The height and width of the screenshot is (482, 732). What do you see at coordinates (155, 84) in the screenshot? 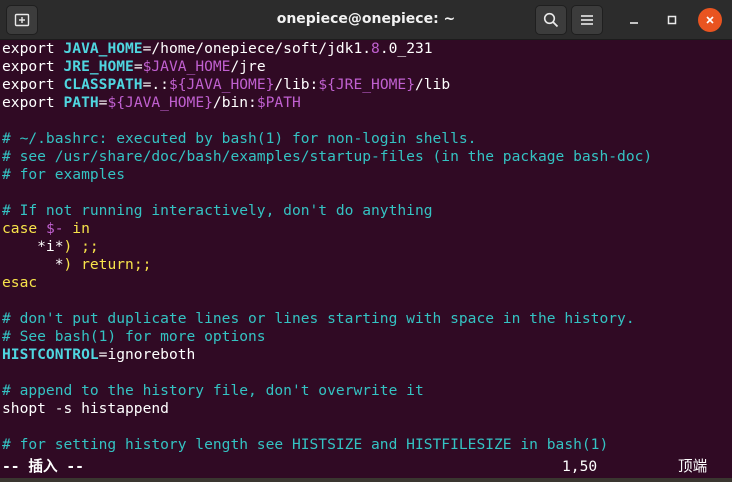
I see `code-token: =.:` at bounding box center [155, 84].